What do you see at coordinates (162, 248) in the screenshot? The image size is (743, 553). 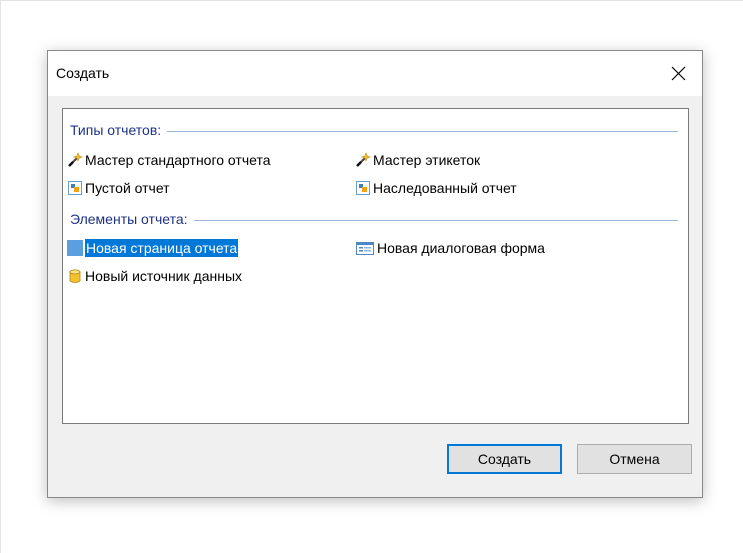 I see `item-label: Новая страница отчета` at bounding box center [162, 248].